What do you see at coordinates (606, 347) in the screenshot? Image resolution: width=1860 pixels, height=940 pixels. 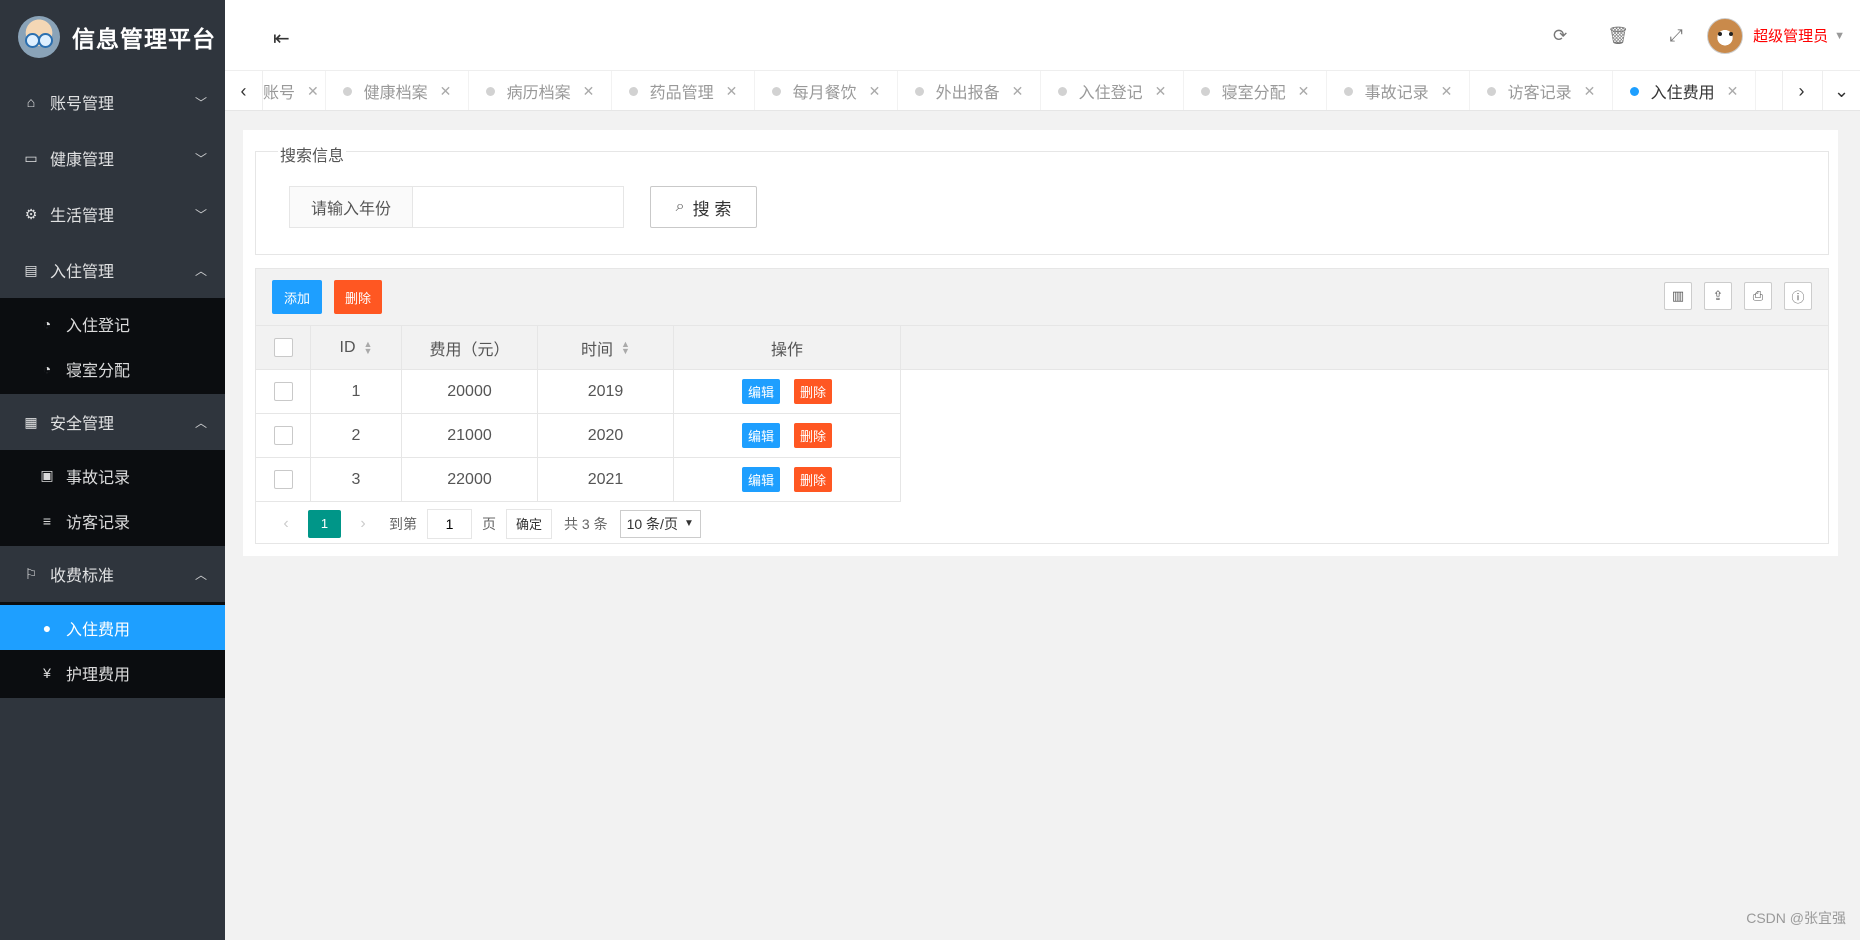 I see `column-header-time: 时间 ▲ ▼` at bounding box center [606, 347].